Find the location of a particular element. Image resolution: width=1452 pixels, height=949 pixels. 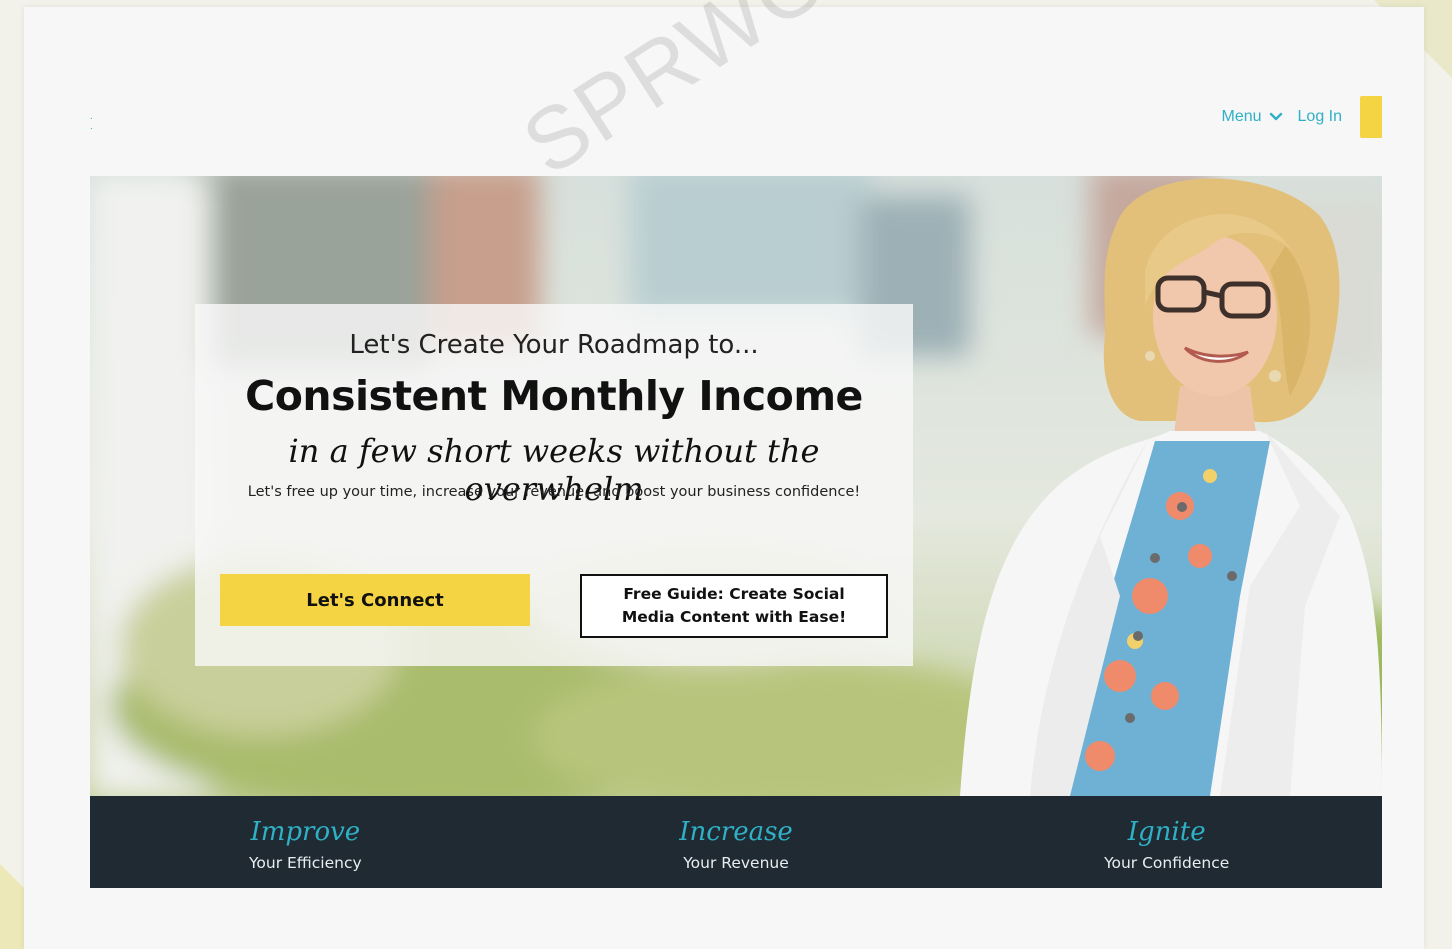

pillar-ignite: Ignite Your Confidence is located at coordinates (1166, 842).